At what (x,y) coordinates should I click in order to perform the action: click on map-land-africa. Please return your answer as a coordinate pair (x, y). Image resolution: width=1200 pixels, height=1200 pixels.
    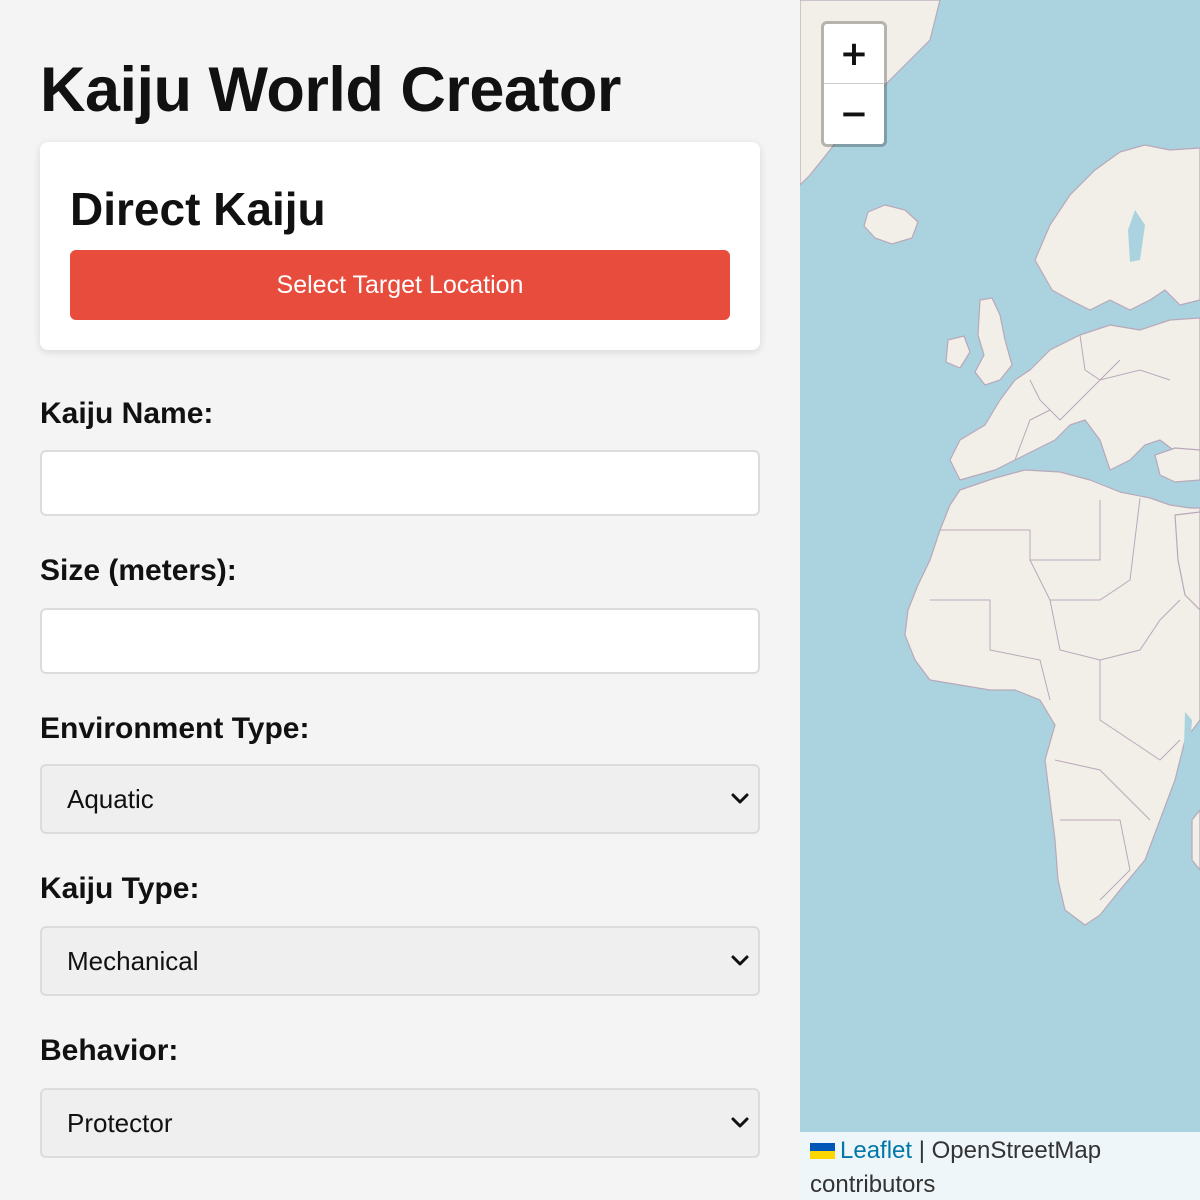
    Looking at the image, I should click on (1052, 697).